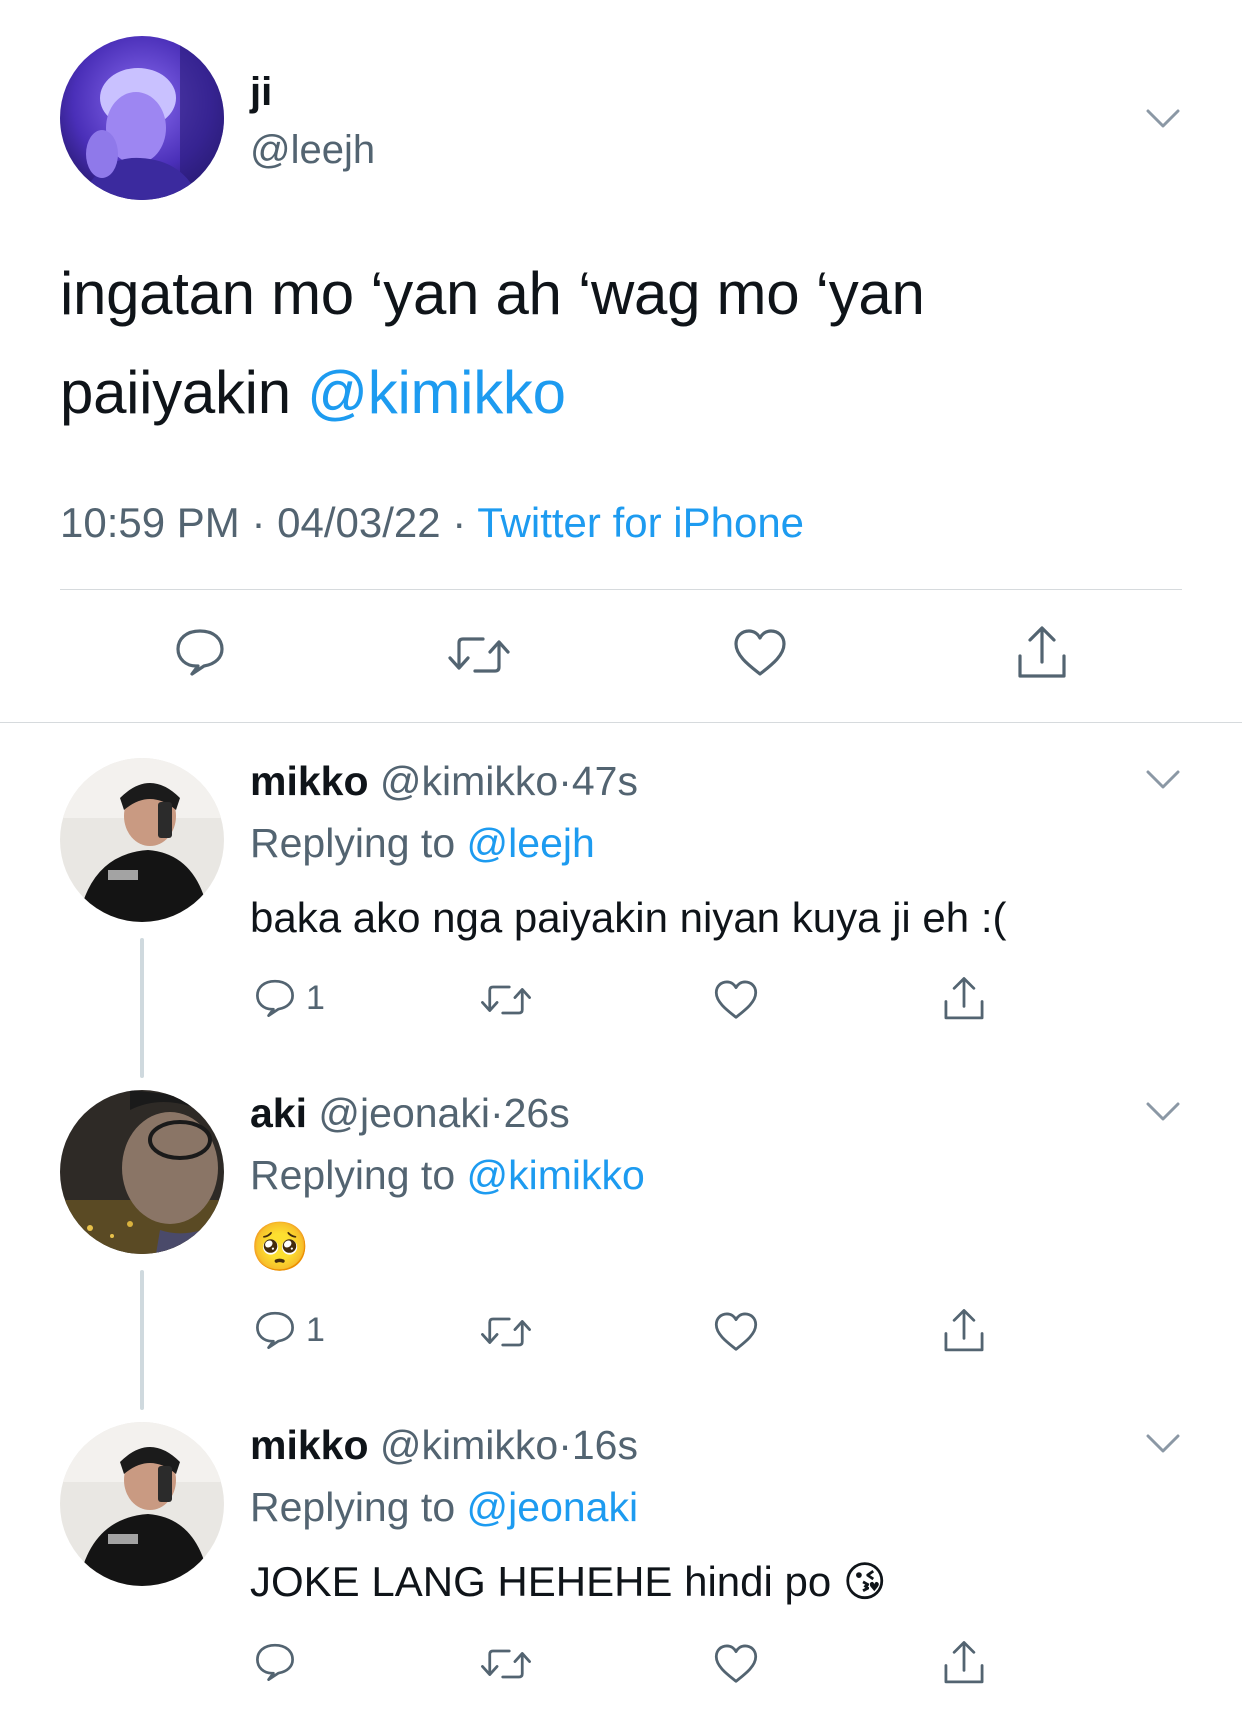 This screenshot has height=1719, width=1242. I want to click on main-like-button, so click(760, 653).